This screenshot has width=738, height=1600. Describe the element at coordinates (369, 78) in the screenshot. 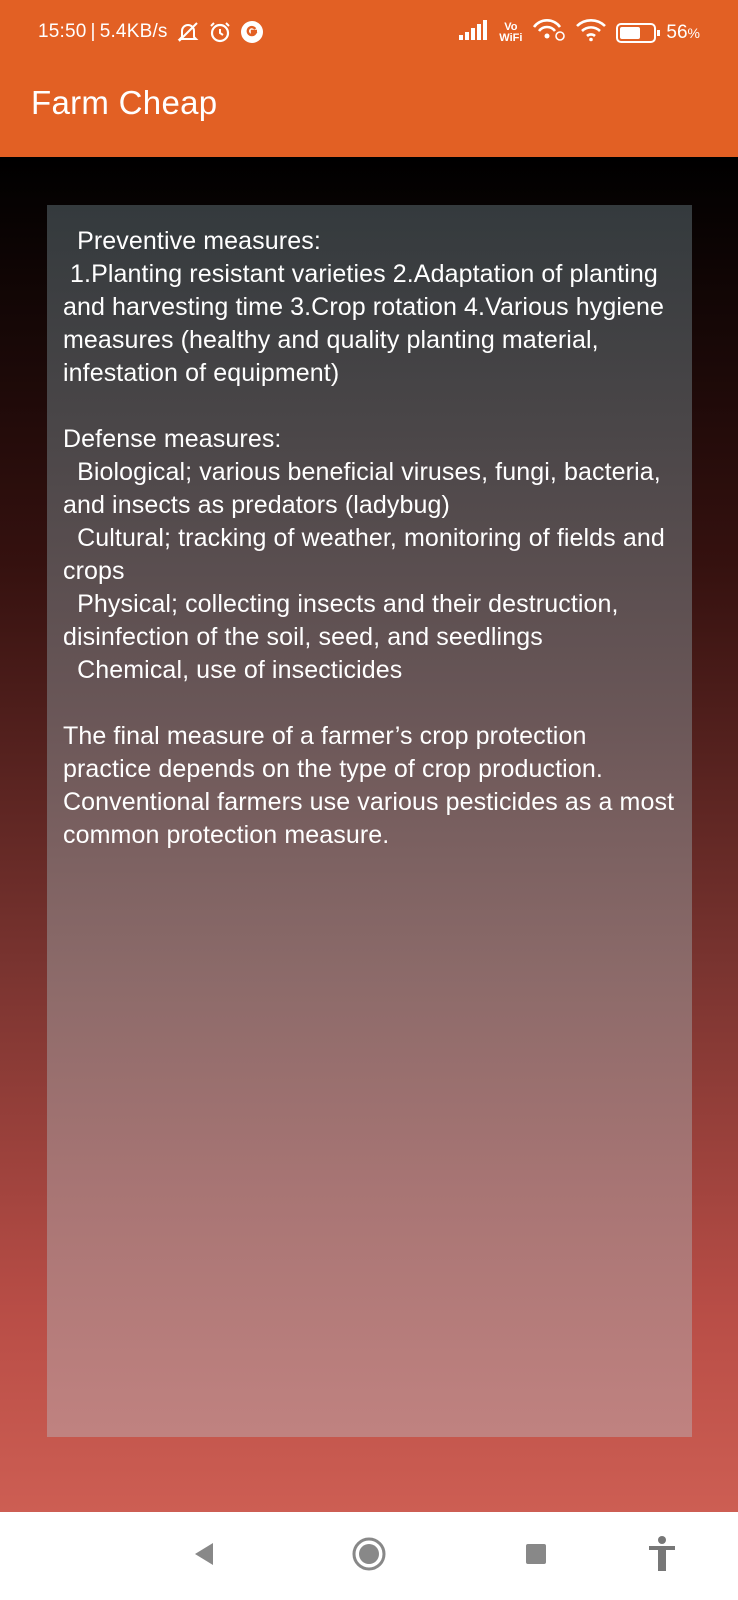

I see `app-top-bar: 15:50 | 5.4KB/s Vo WiFi 56% Farm Cheap` at that location.